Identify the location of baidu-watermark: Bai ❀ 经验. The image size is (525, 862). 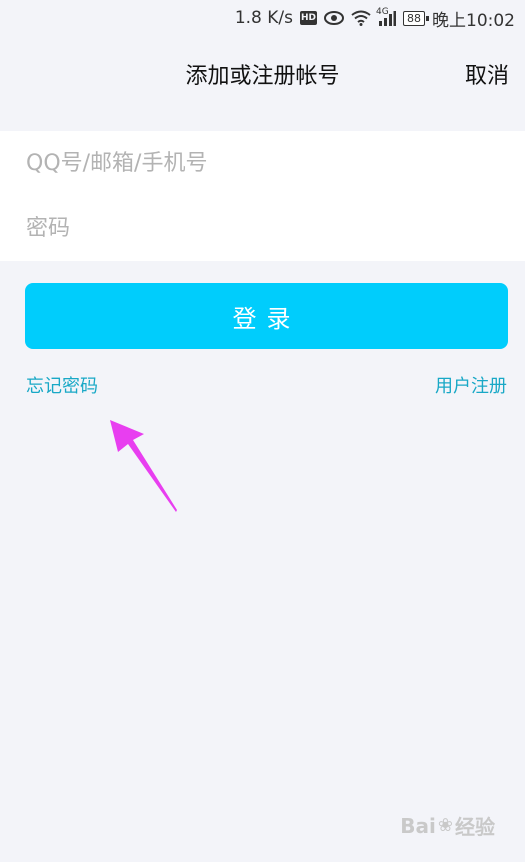
(447, 825).